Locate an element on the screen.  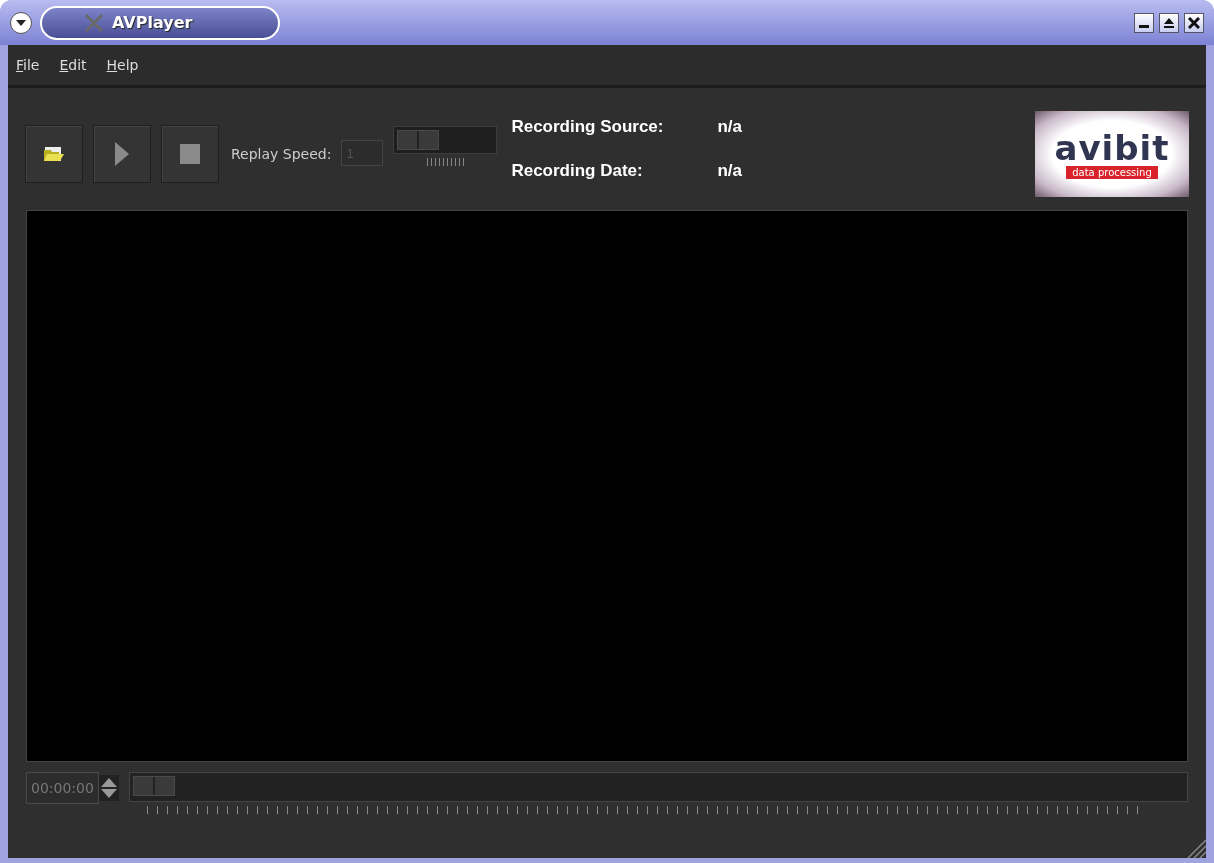
menu-item: Edit is located at coordinates (73, 65).